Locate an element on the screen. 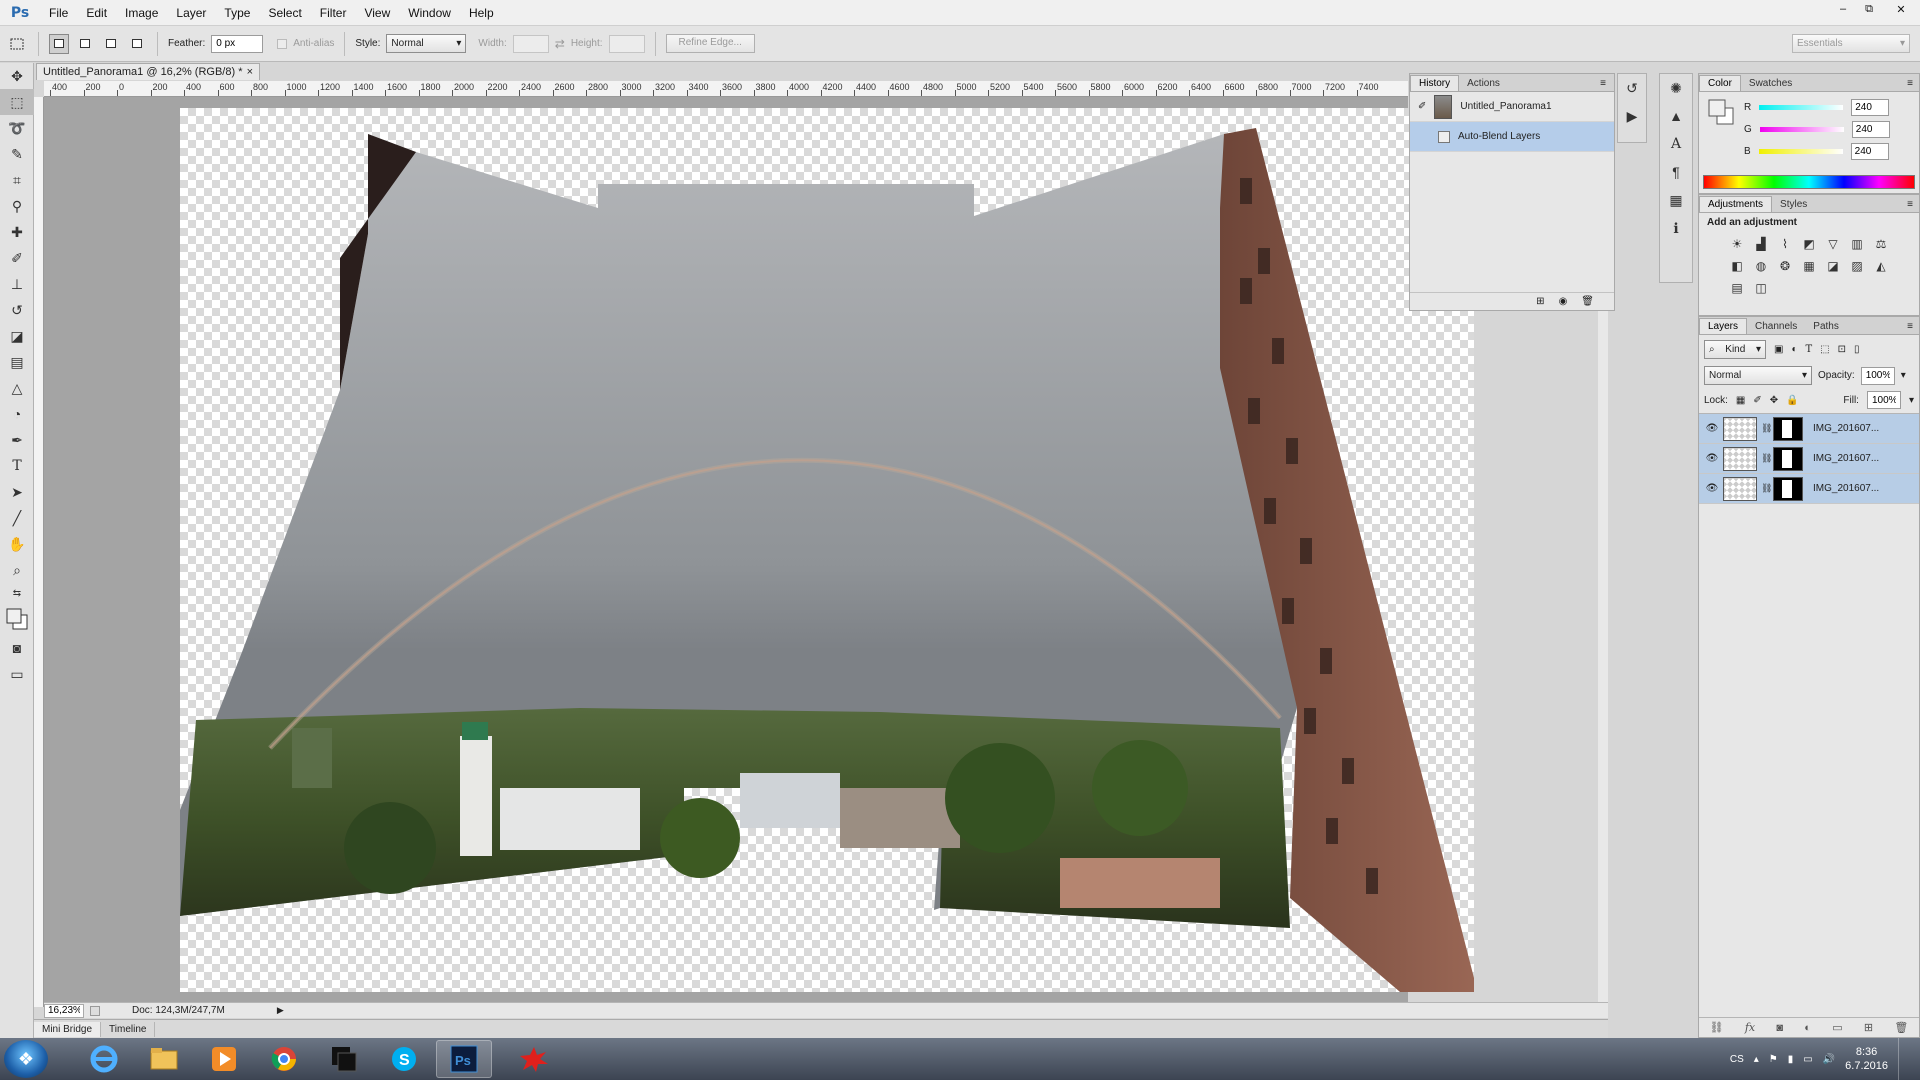 The height and width of the screenshot is (1080, 1920). history-item: Auto-Blend Layers is located at coordinates (1512, 137).